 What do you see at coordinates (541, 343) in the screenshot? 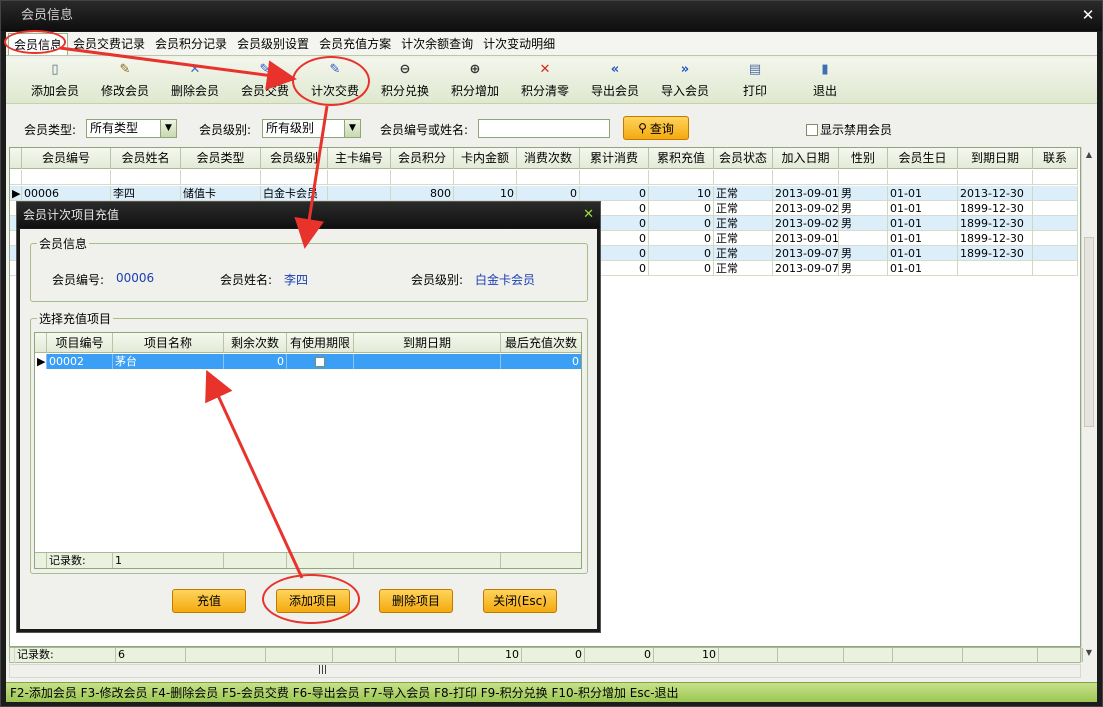
I see `project-column-header: 最后充值次数` at bounding box center [541, 343].